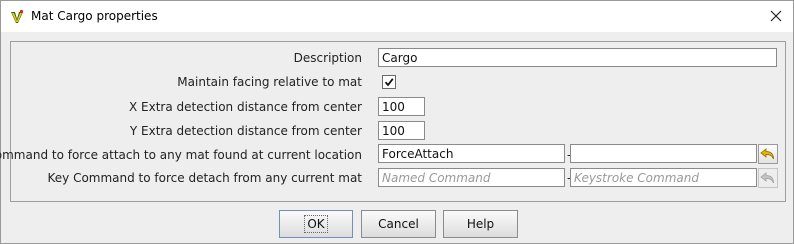  I want to click on detach-named-command-field: Named Command, so click(471, 177).